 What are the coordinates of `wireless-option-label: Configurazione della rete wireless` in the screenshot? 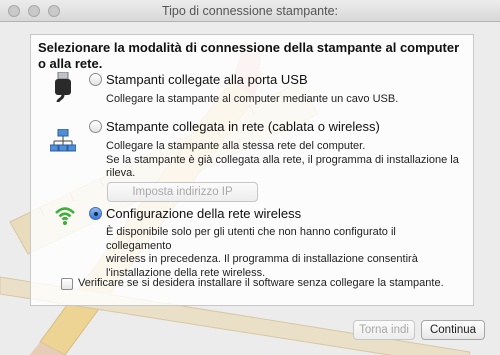 It's located at (204, 213).